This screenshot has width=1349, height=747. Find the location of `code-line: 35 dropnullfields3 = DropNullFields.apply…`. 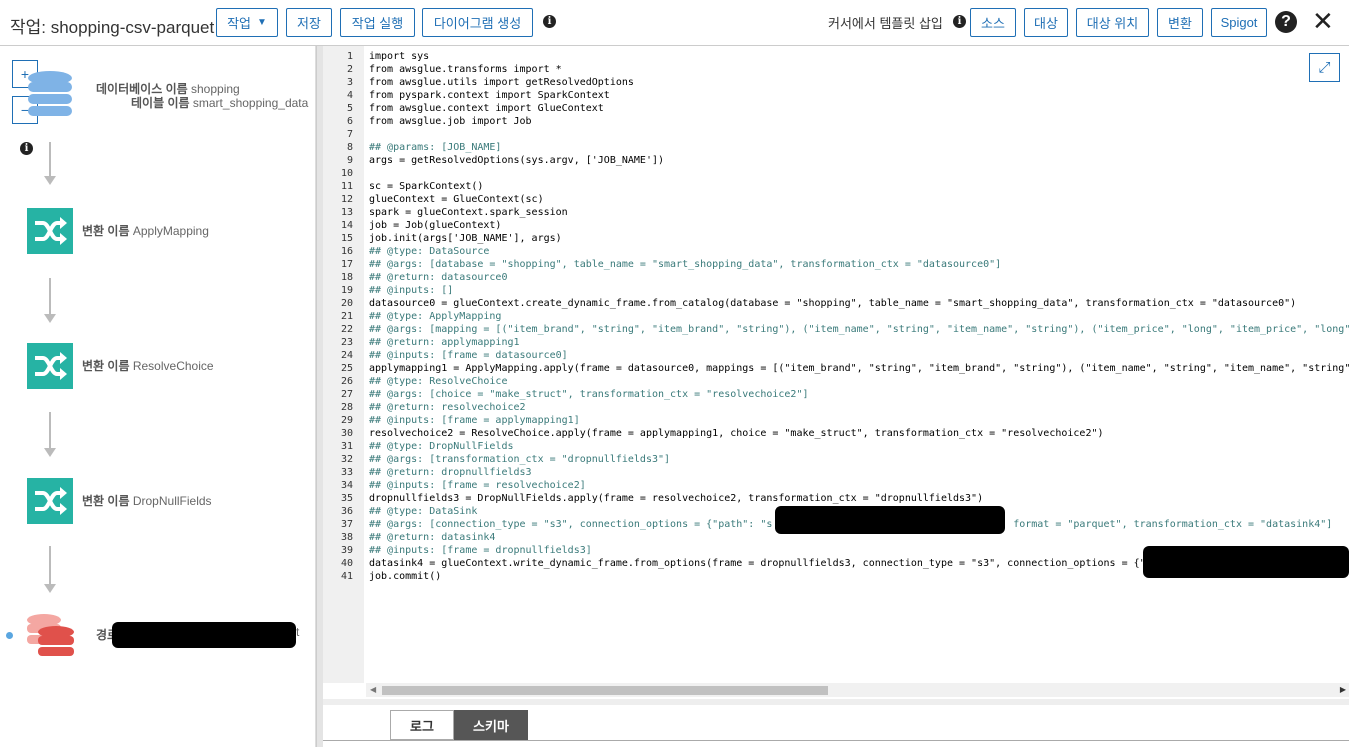

code-line: 35 dropnullfields3 = DropNullFields.apply… is located at coordinates (836, 498).